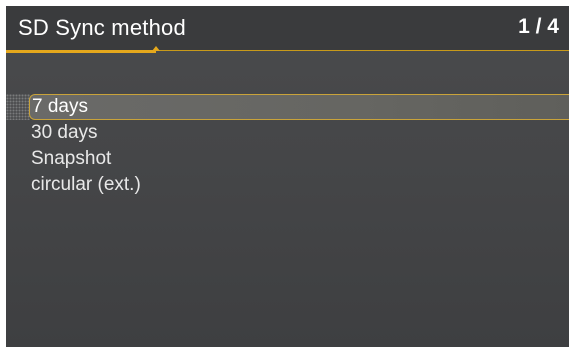 Image resolution: width=569 pixels, height=347 pixels. What do you see at coordinates (287, 133) in the screenshot?
I see `menu-item-30-days: 30 days` at bounding box center [287, 133].